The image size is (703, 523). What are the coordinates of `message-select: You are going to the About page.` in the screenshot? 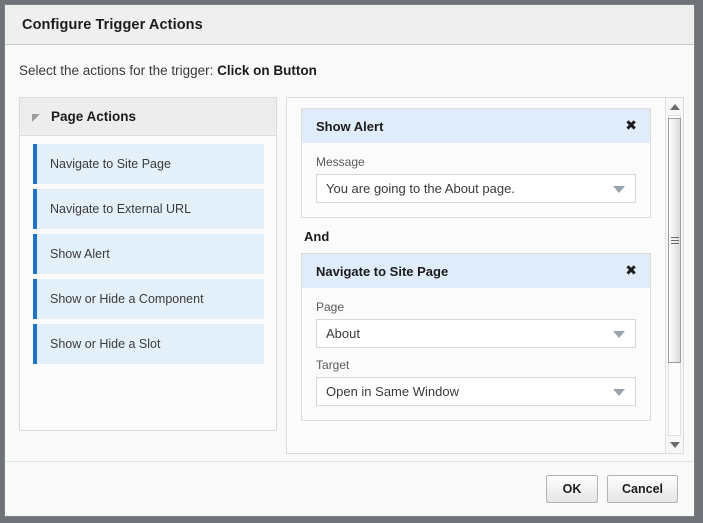 It's located at (476, 188).